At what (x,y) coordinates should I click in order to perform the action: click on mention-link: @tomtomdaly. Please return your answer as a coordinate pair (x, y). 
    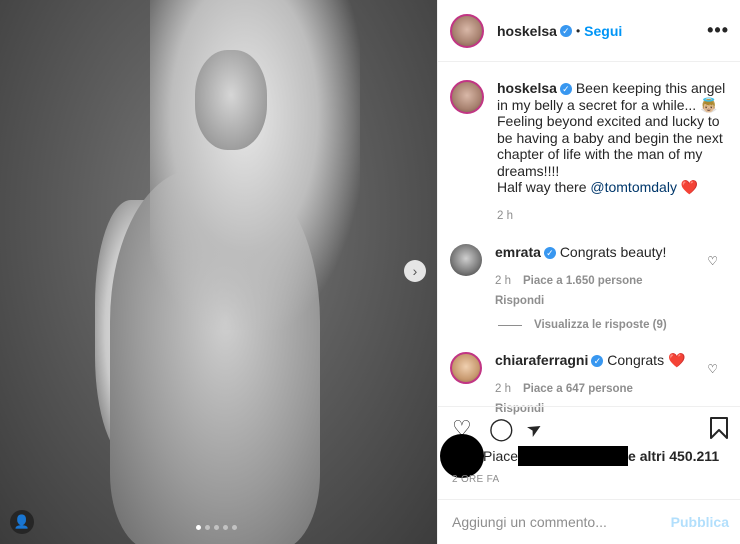
    Looking at the image, I should click on (633, 187).